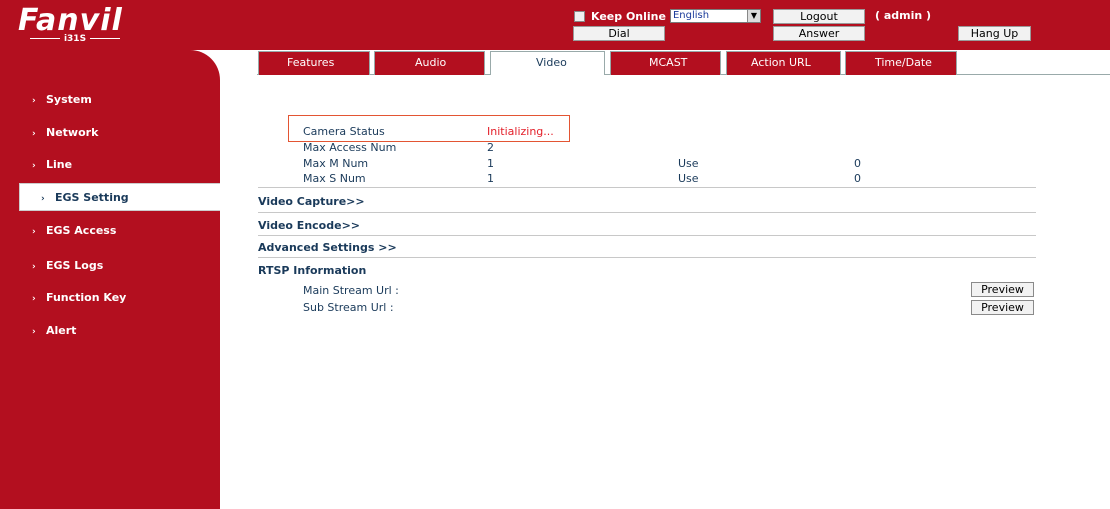  Describe the element at coordinates (113, 133) in the screenshot. I see `sidebar-item-network: › Network` at that location.